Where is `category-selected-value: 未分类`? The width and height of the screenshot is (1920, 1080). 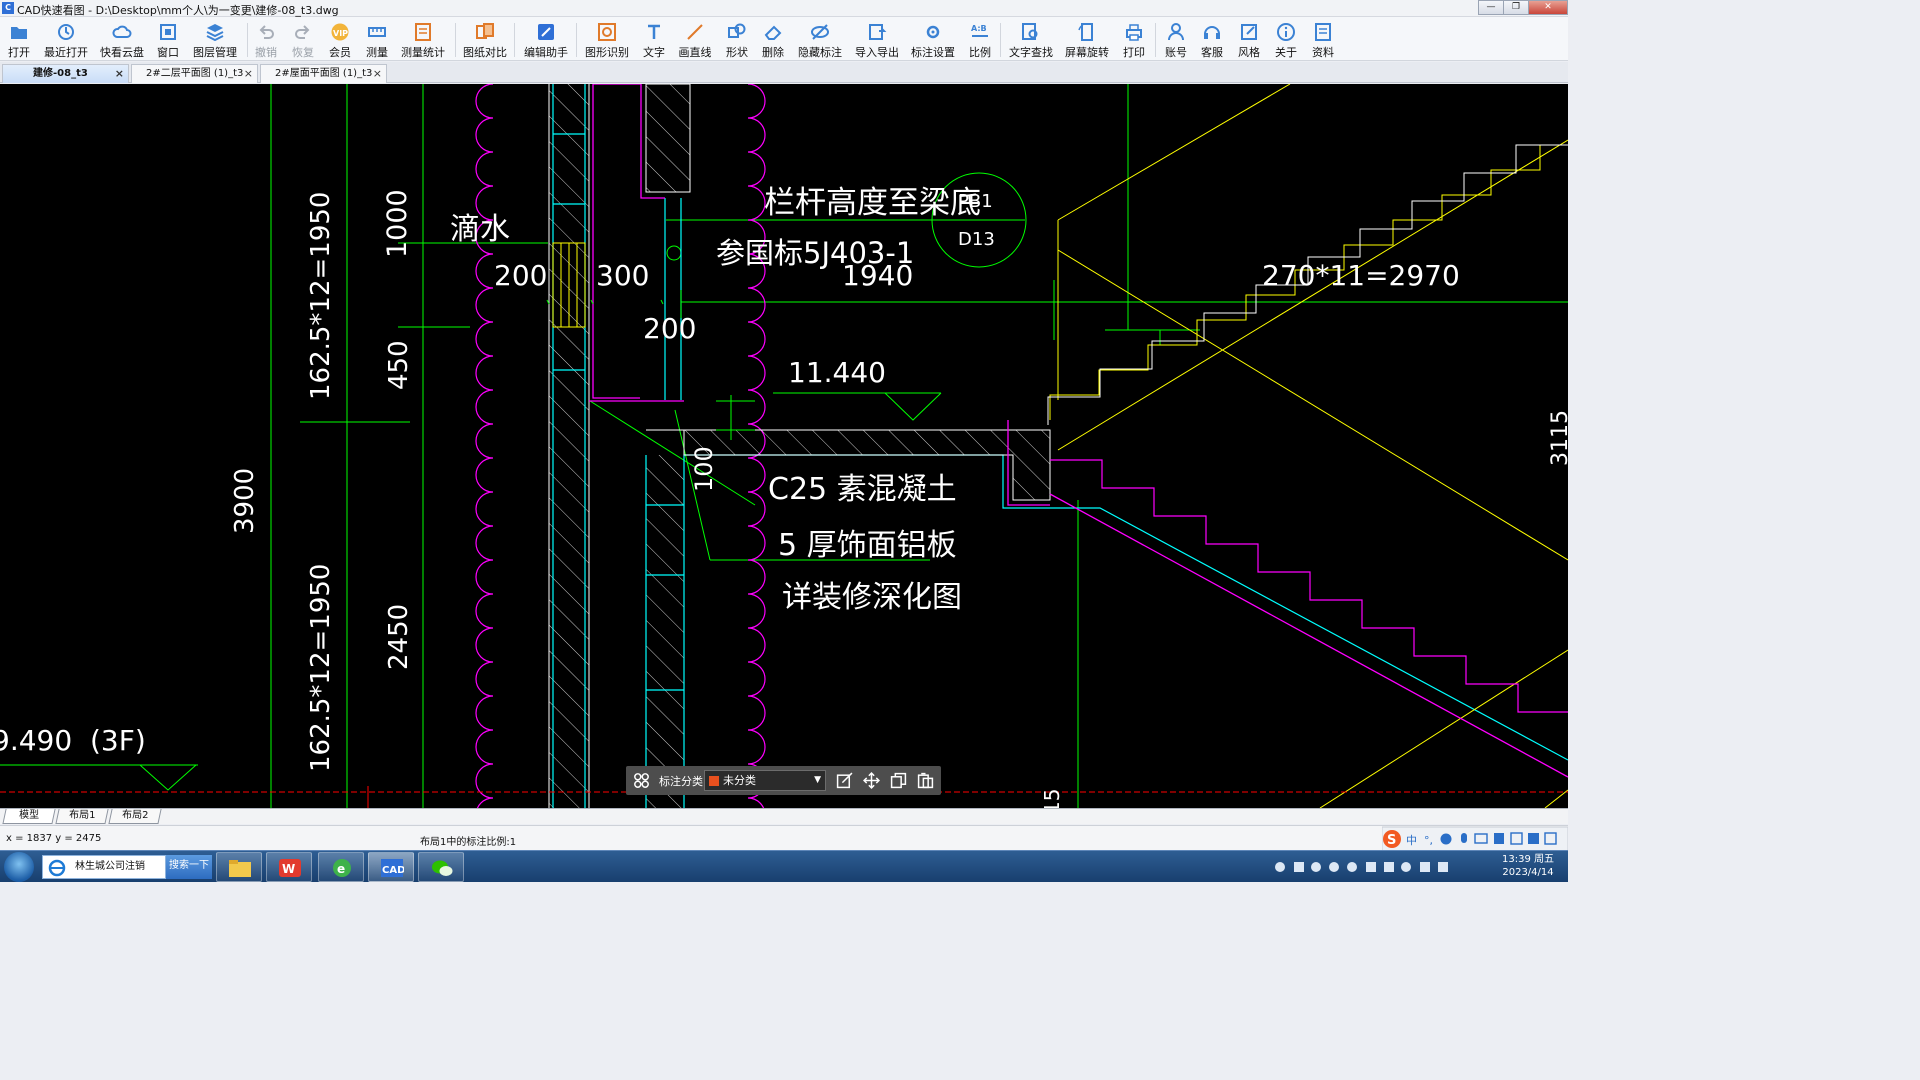 category-selected-value: 未分类 is located at coordinates (739, 780).